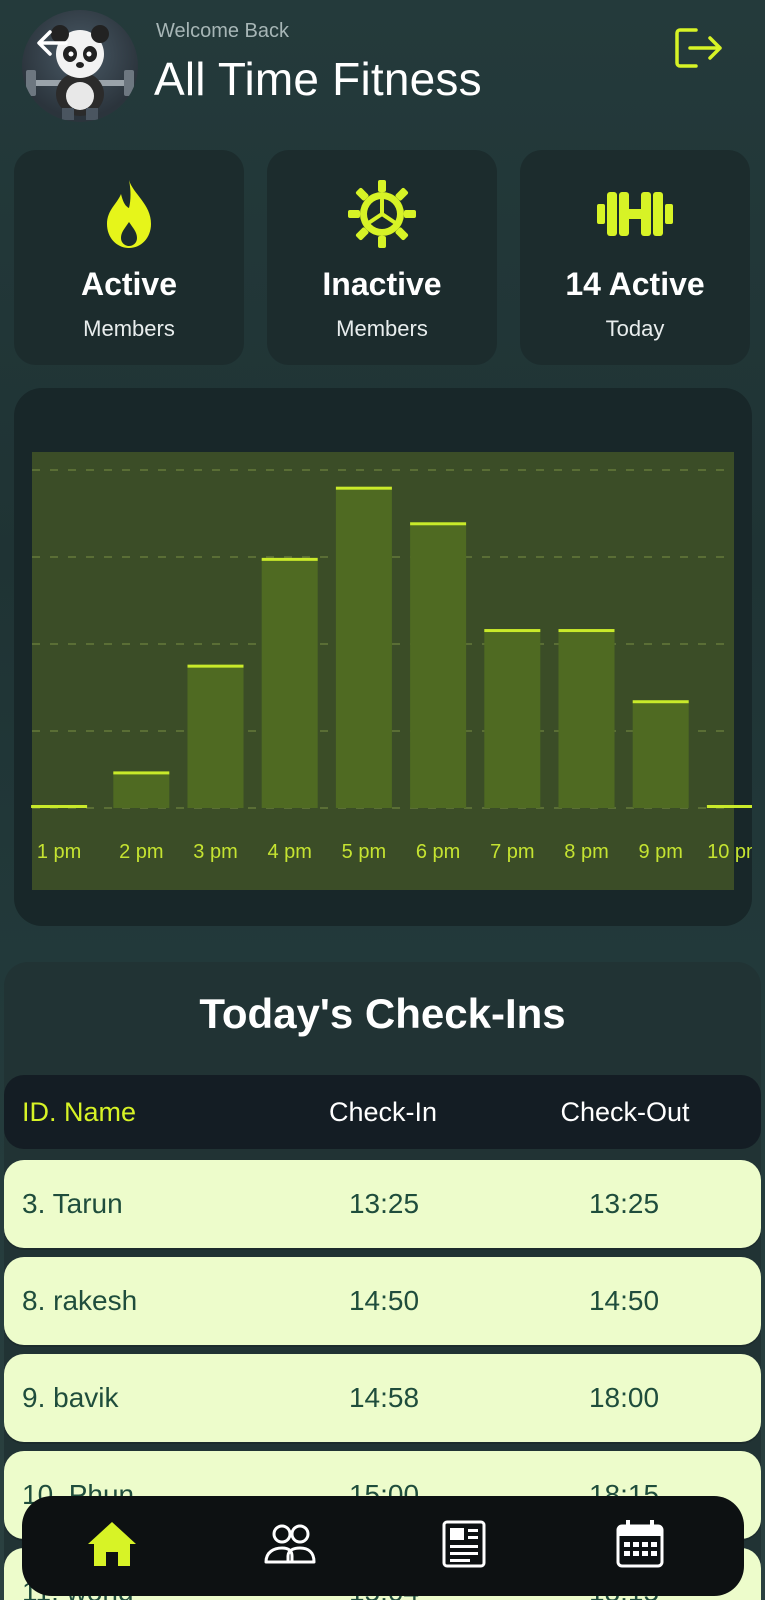 This screenshot has width=765, height=1600. Describe the element at coordinates (383, 1546) in the screenshot. I see `bottom-nav` at that location.